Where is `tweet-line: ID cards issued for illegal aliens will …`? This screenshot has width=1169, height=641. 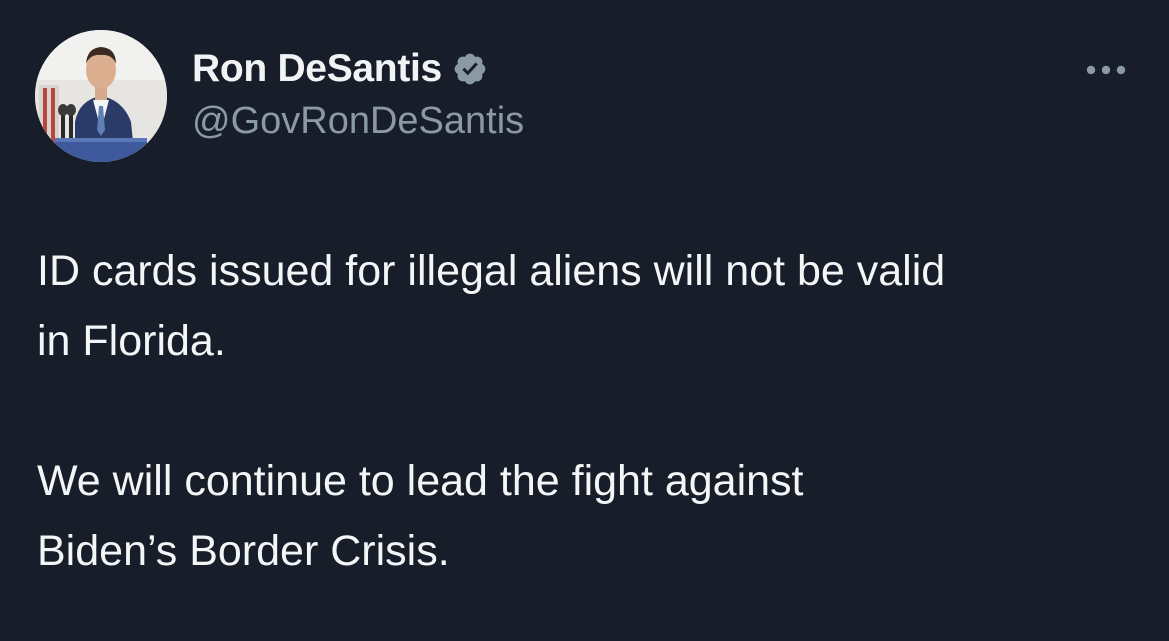 tweet-line: ID cards issued for illegal aliens will … is located at coordinates (491, 271).